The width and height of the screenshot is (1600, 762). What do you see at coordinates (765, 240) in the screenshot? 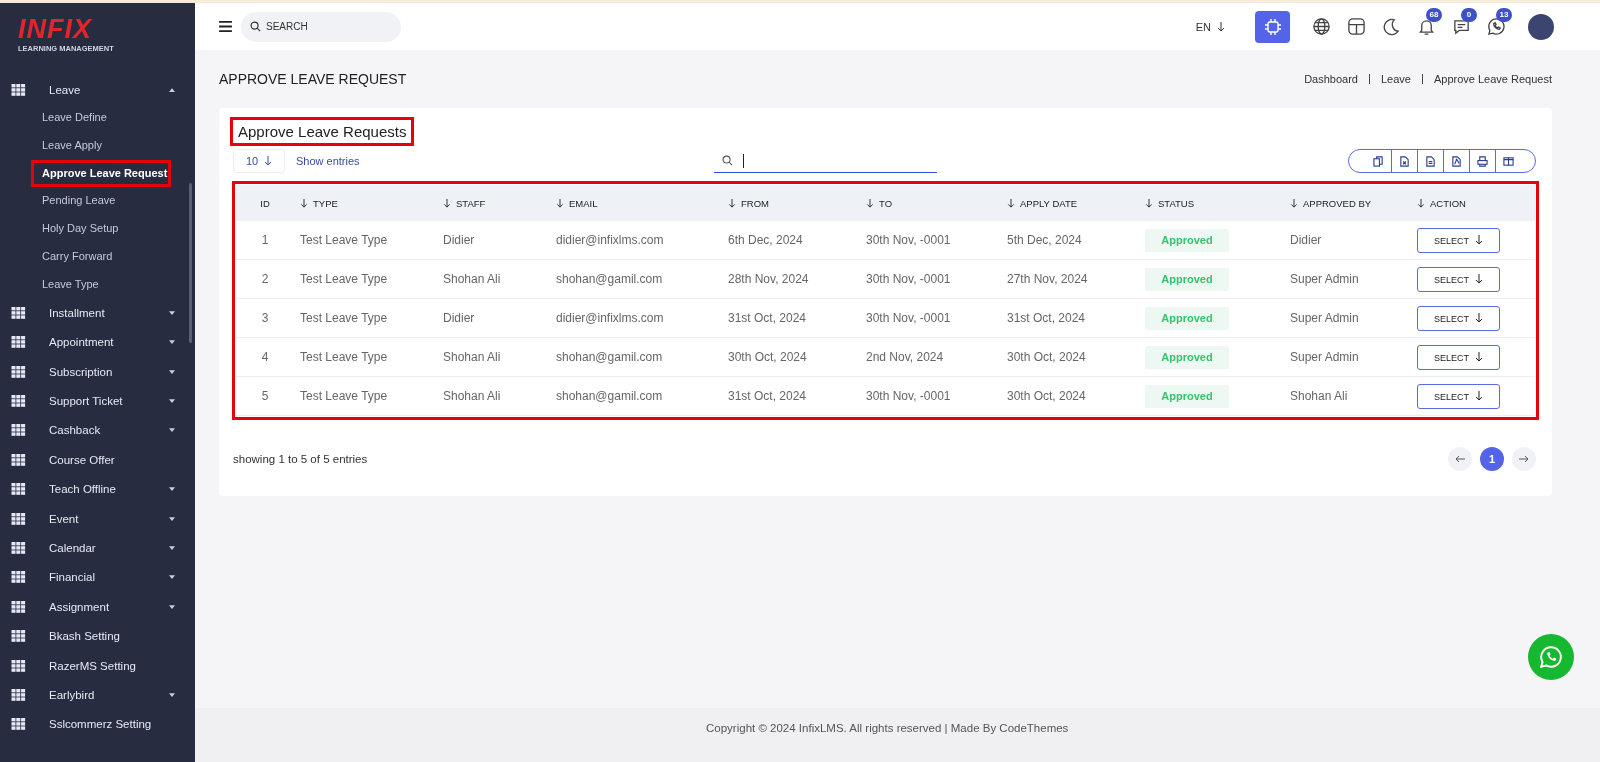
I see `table-cell: 6th Dec, 2024` at bounding box center [765, 240].